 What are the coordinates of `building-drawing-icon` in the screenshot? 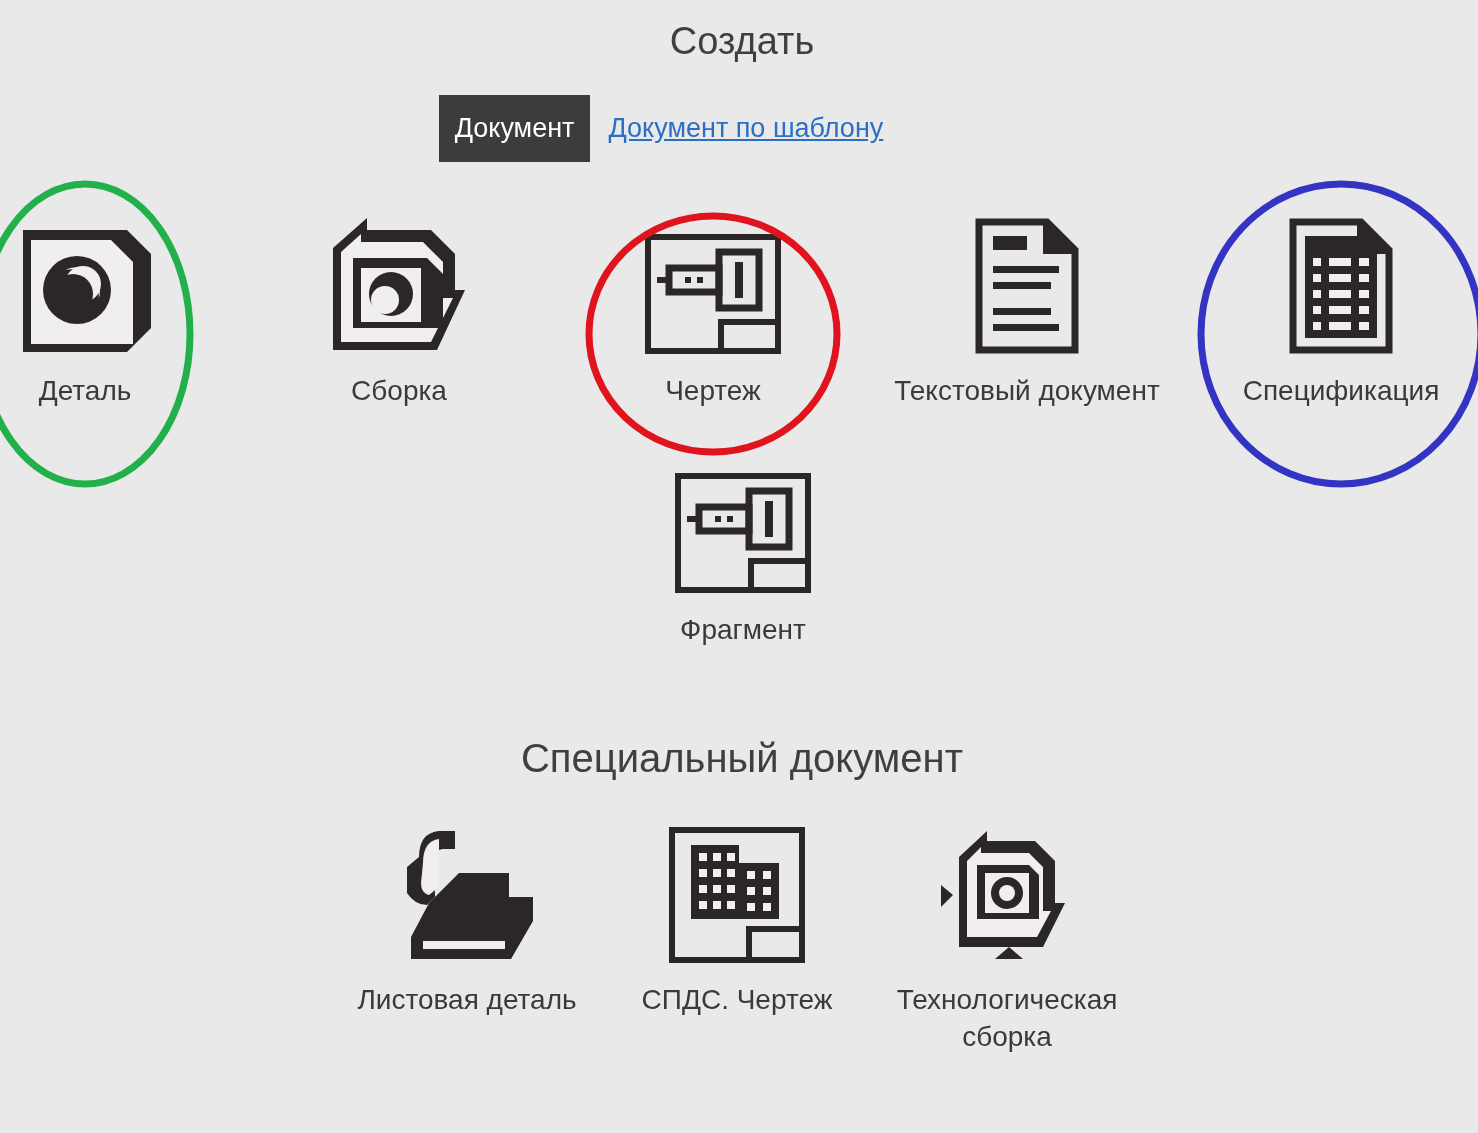 It's located at (737, 895).